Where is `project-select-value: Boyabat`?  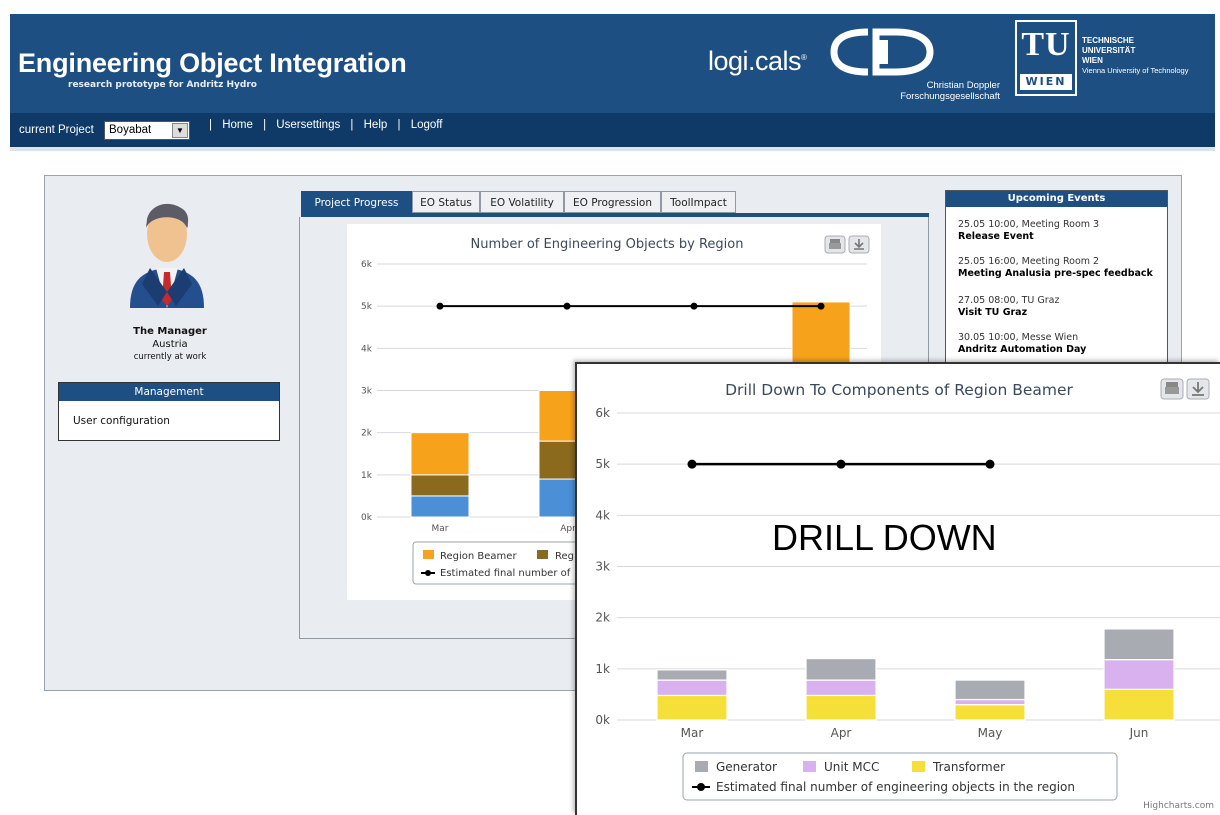
project-select-value: Boyabat is located at coordinates (130, 130).